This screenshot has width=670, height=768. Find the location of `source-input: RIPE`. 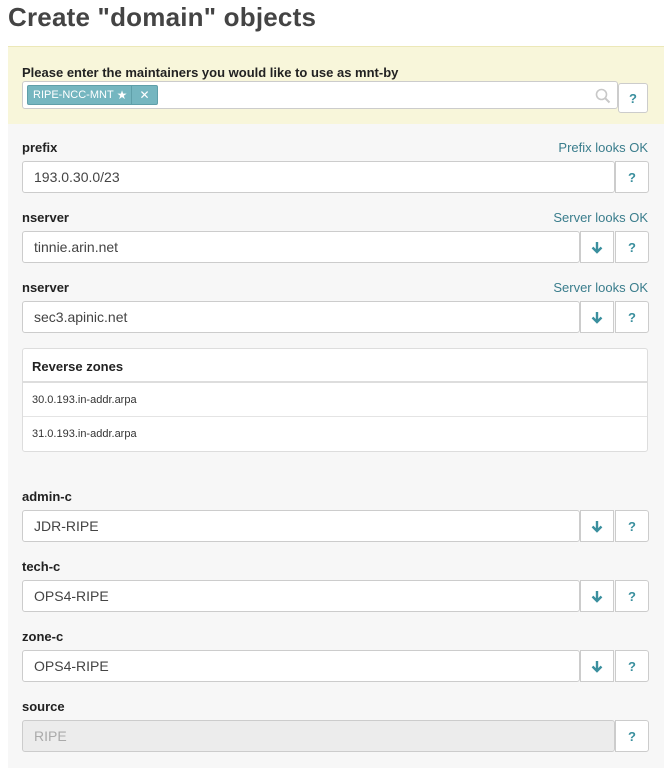

source-input: RIPE is located at coordinates (318, 736).